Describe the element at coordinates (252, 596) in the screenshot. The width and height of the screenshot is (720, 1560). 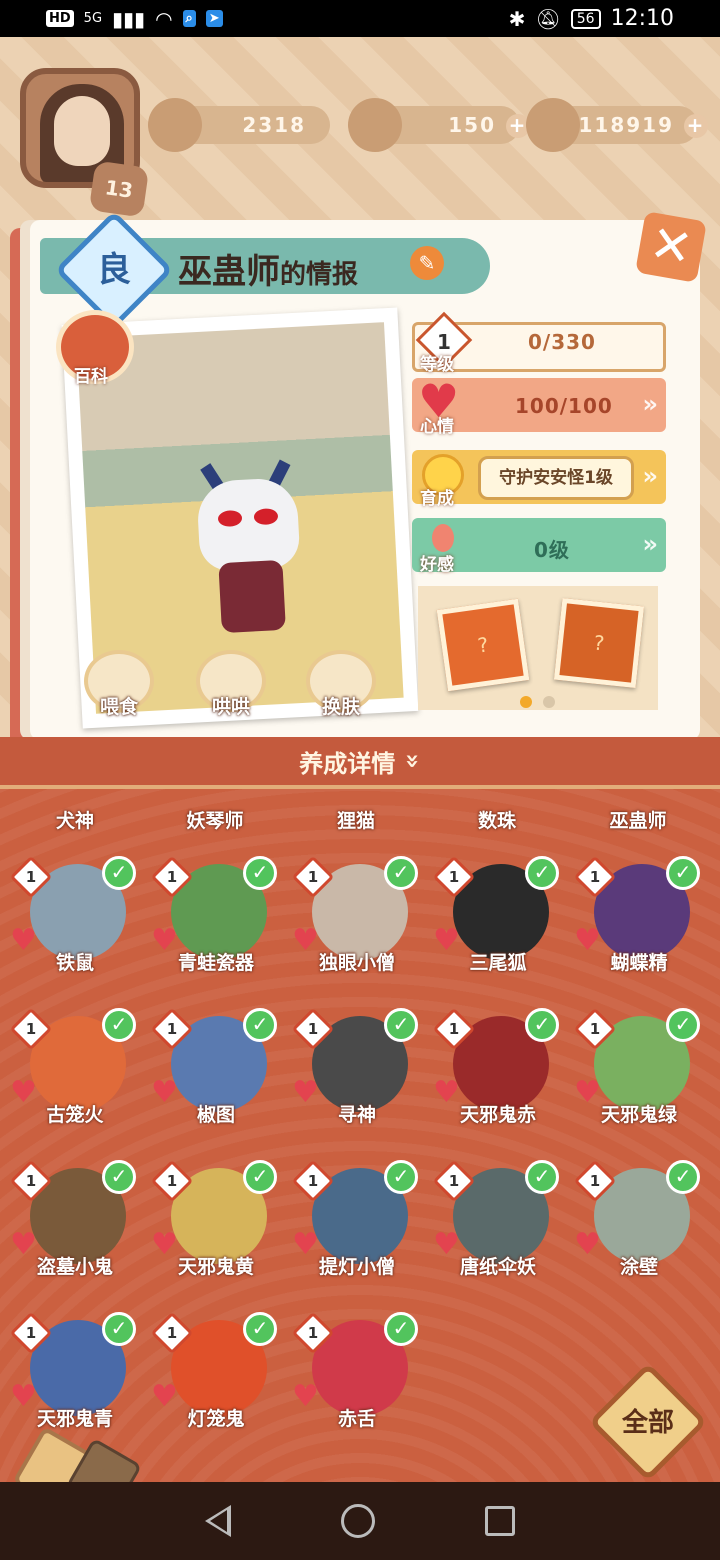
I see `monster-body` at that location.